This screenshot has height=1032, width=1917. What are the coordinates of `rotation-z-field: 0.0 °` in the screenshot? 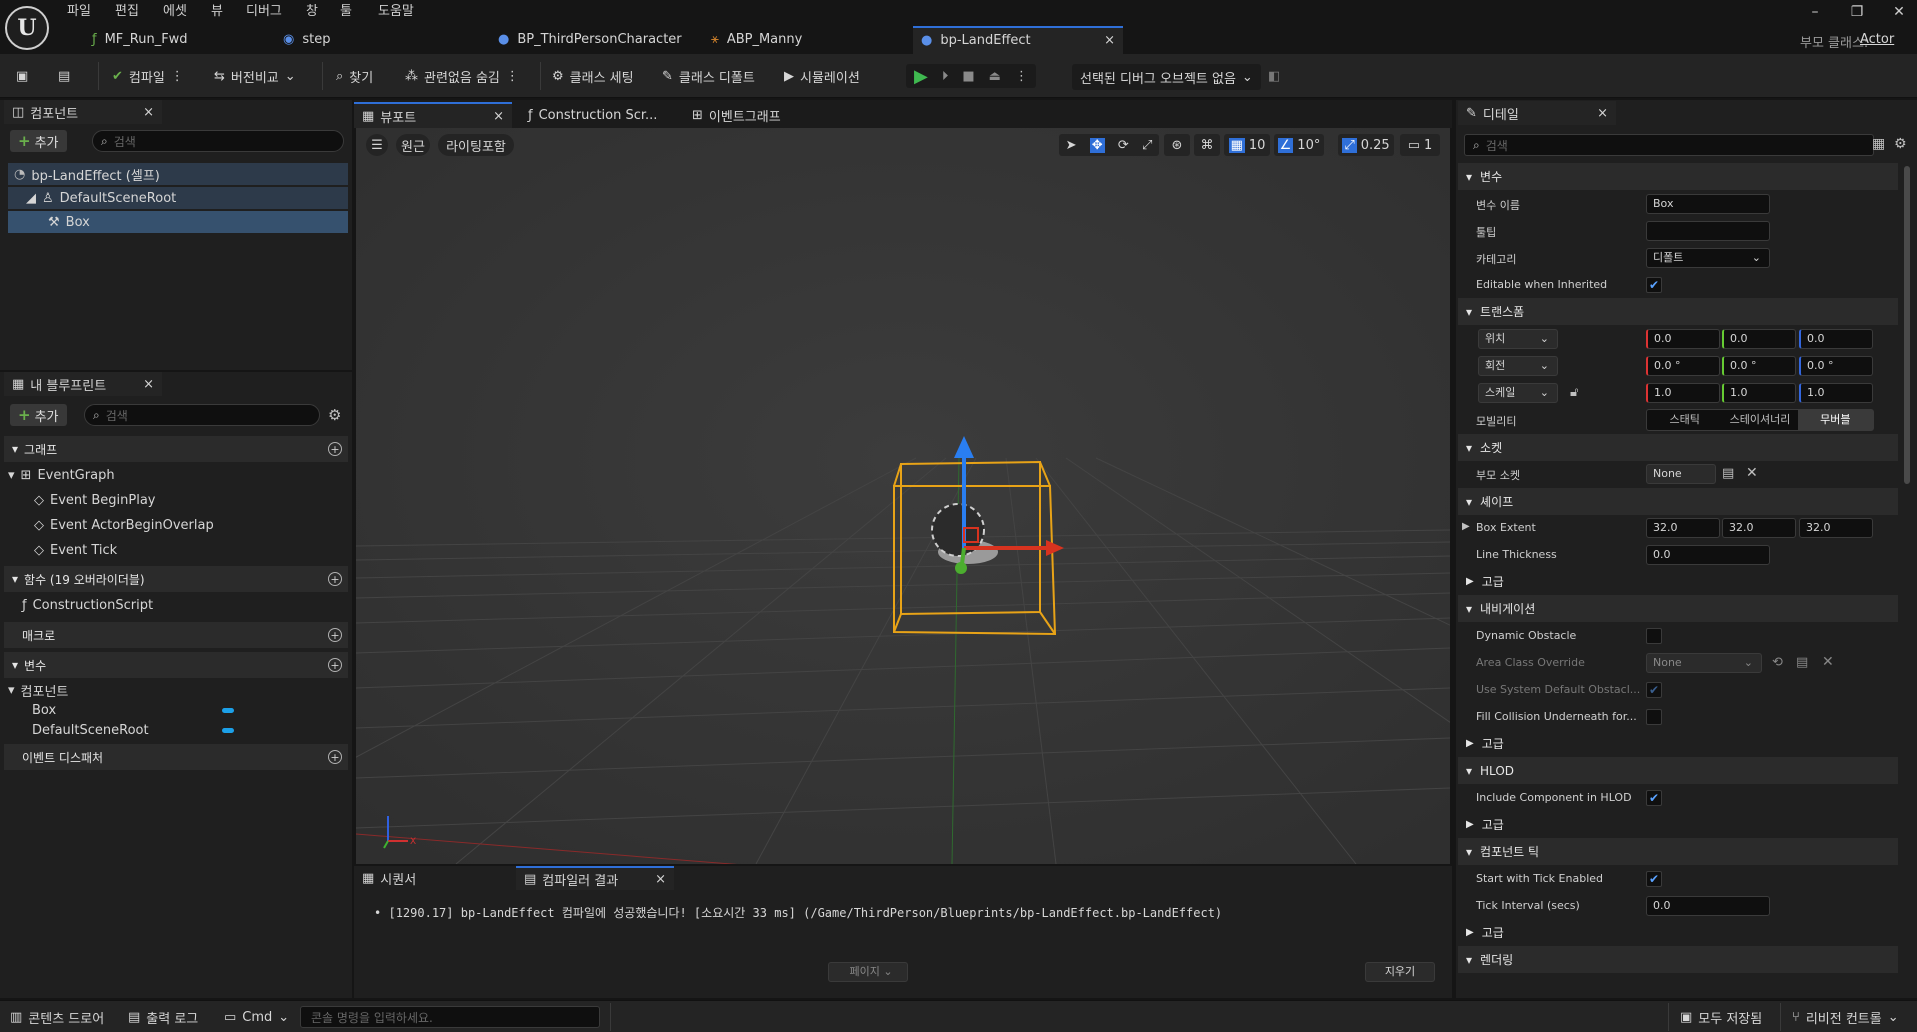 It's located at (1836, 366).